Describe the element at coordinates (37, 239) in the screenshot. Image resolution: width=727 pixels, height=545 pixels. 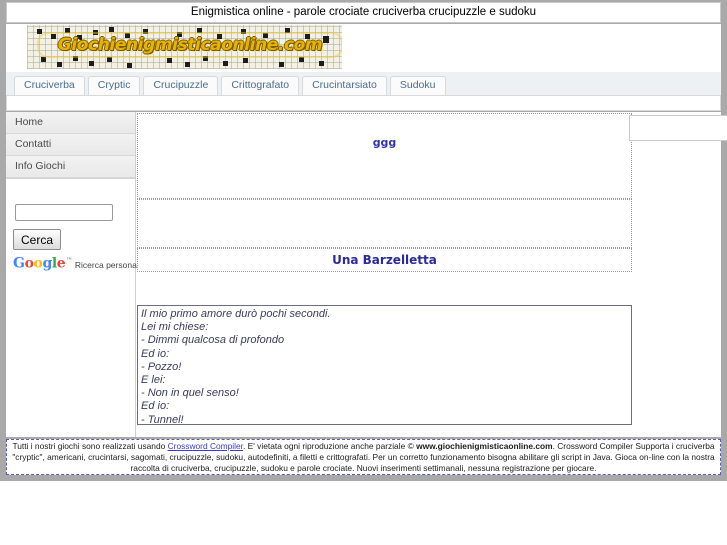
I see `search-button: Cerca` at that location.